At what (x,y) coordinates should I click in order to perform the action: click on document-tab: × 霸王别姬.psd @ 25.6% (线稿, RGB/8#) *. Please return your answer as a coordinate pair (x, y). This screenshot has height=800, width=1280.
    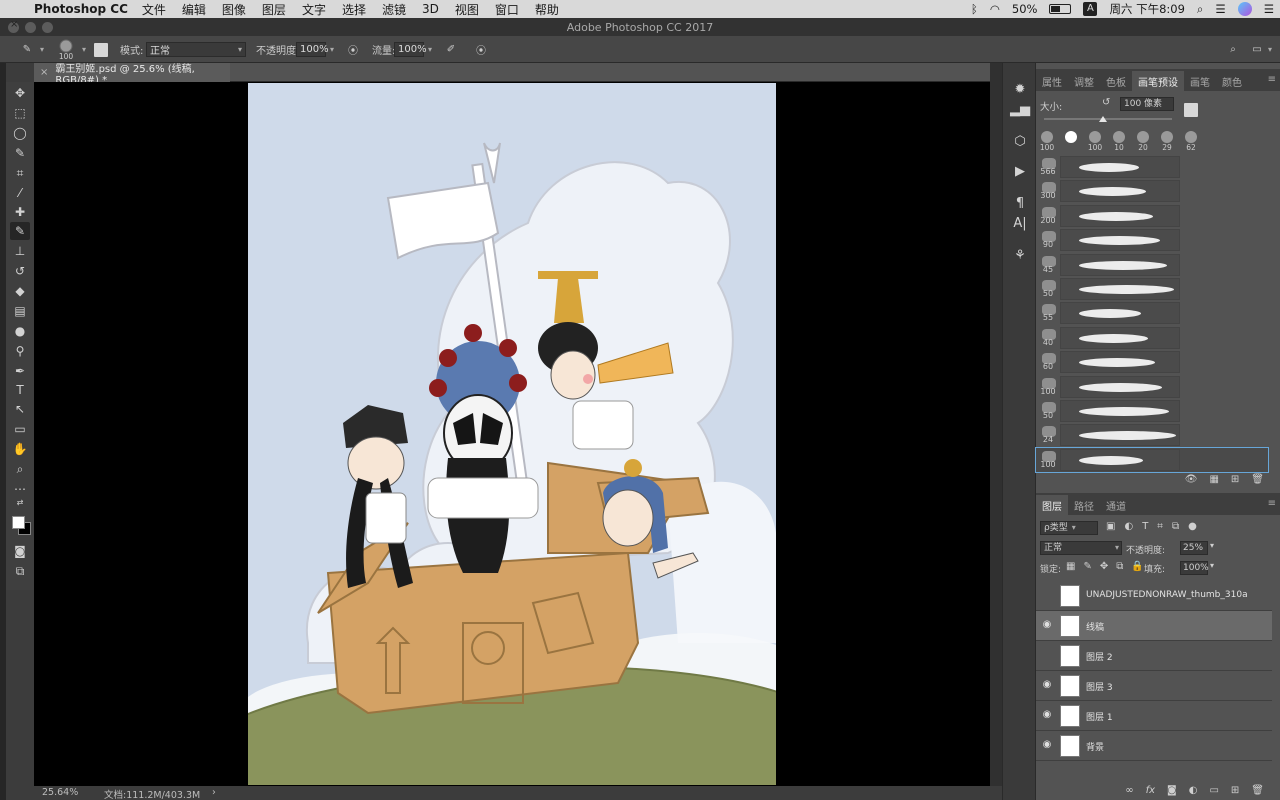
    Looking at the image, I should click on (132, 74).